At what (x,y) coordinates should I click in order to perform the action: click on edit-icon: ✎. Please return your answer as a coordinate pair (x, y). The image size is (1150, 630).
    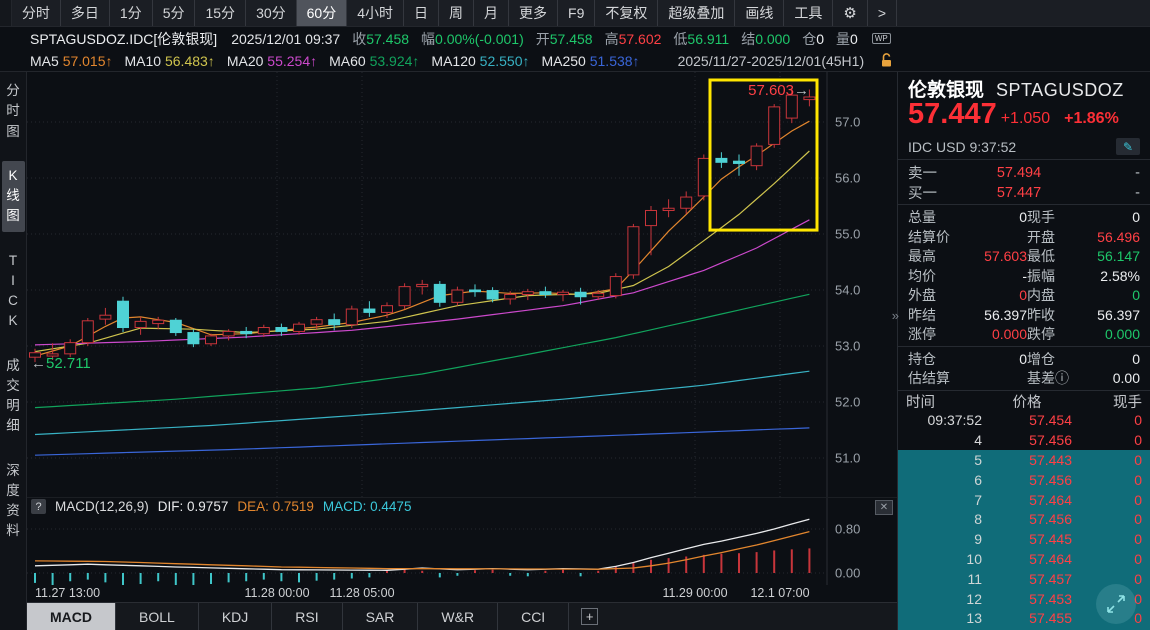
    Looking at the image, I should click on (1128, 146).